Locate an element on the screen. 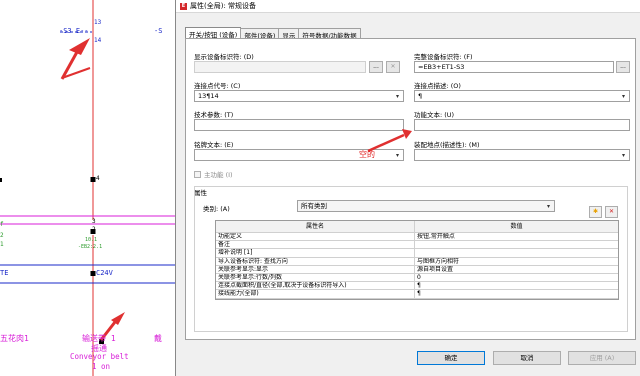 The width and height of the screenshot is (640, 376). motor-en-2: 1 on is located at coordinates (101, 366).